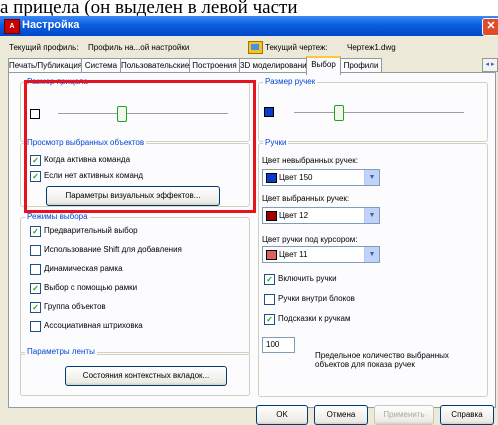 The height and width of the screenshot is (425, 498). What do you see at coordinates (273, 65) in the screenshot?
I see `tab-3d-modeling: 3D моделирование` at bounding box center [273, 65].